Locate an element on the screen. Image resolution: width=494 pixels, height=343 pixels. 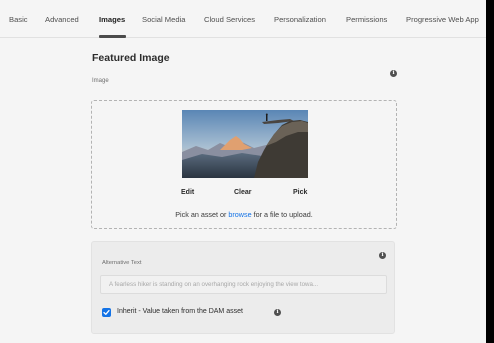
browse-link: browse is located at coordinates (239, 214).